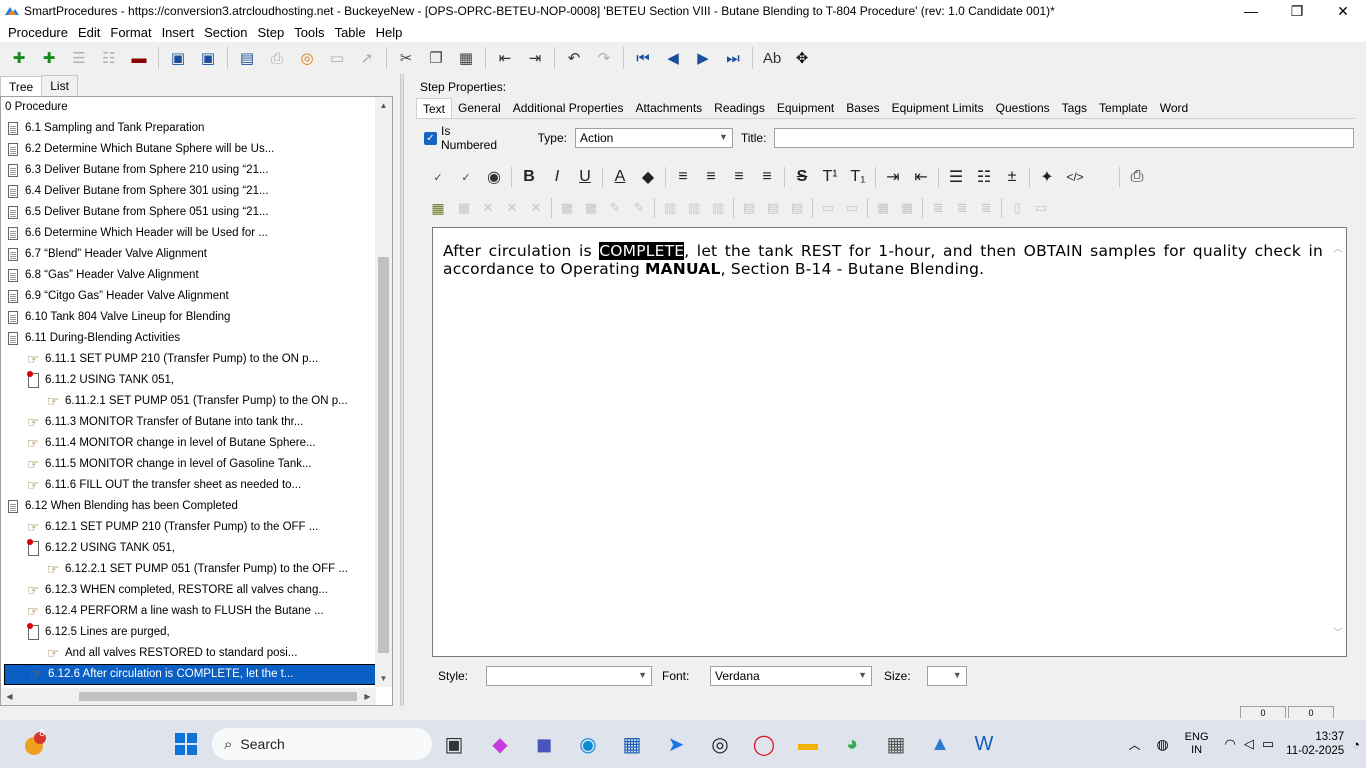 This screenshot has width=1366, height=768. I want to click on is-numbered-checkbox: ✓, so click(430, 138).